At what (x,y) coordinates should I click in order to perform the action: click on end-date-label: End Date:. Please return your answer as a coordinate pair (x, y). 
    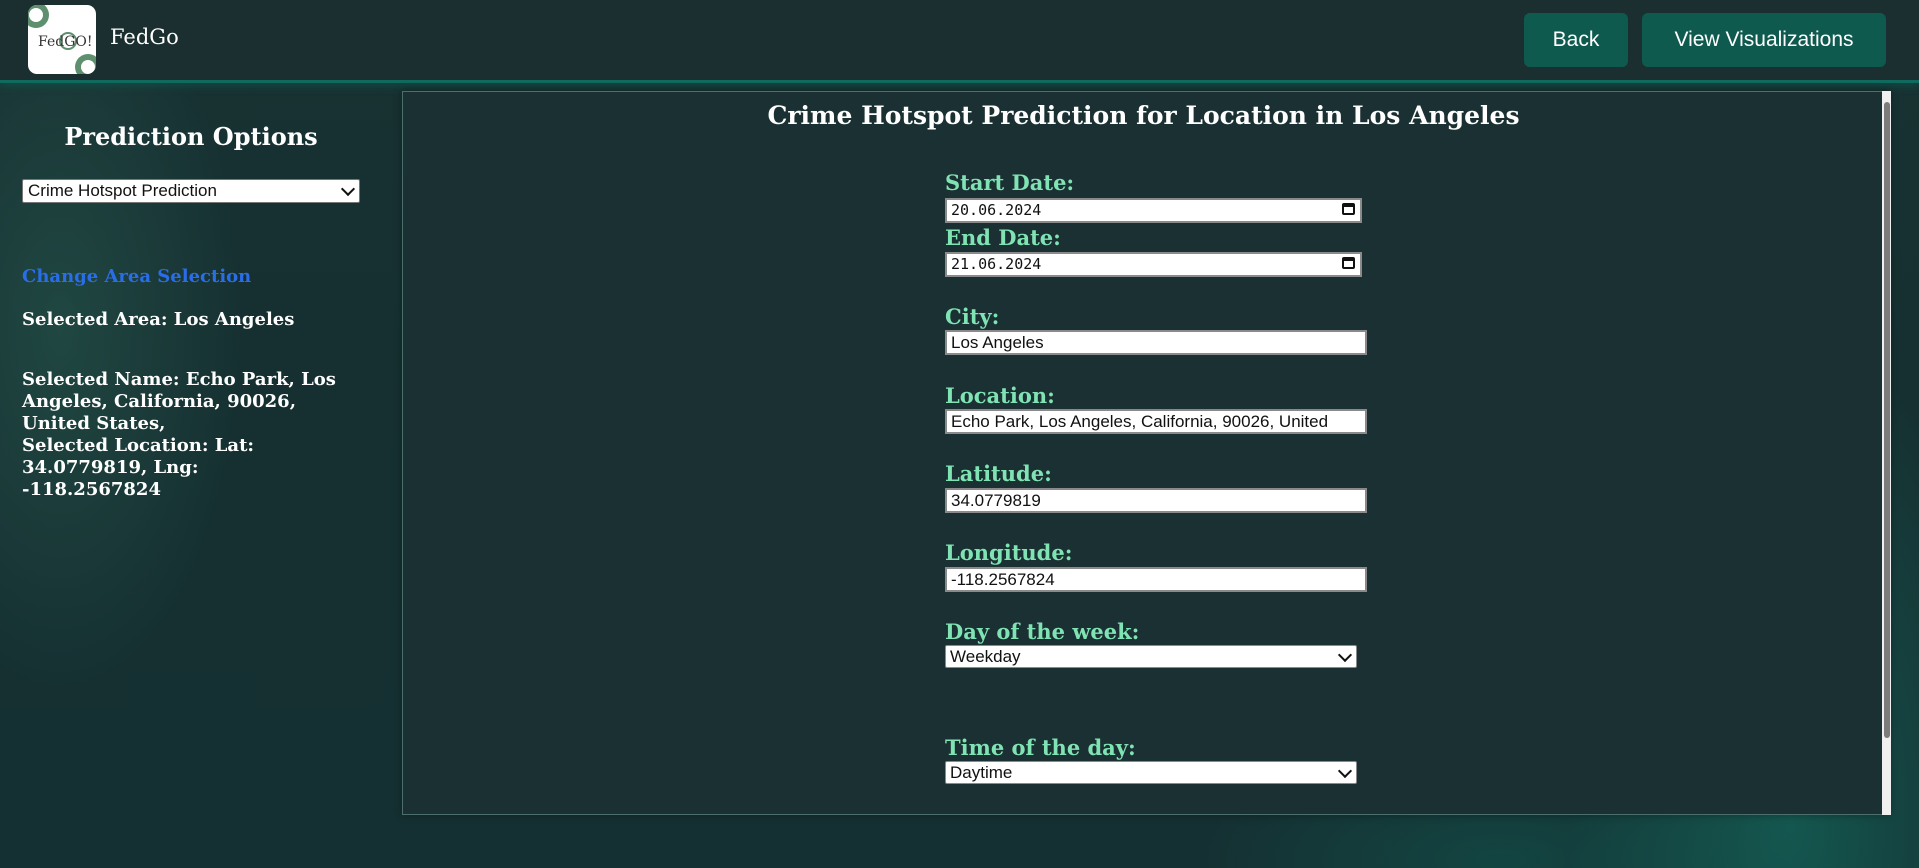
    Looking at the image, I should click on (1003, 237).